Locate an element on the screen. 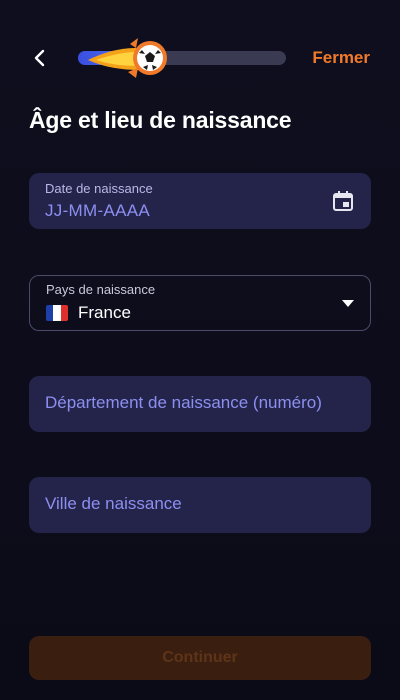 The image size is (400, 700). dropdown-arrow-icon is located at coordinates (348, 303).